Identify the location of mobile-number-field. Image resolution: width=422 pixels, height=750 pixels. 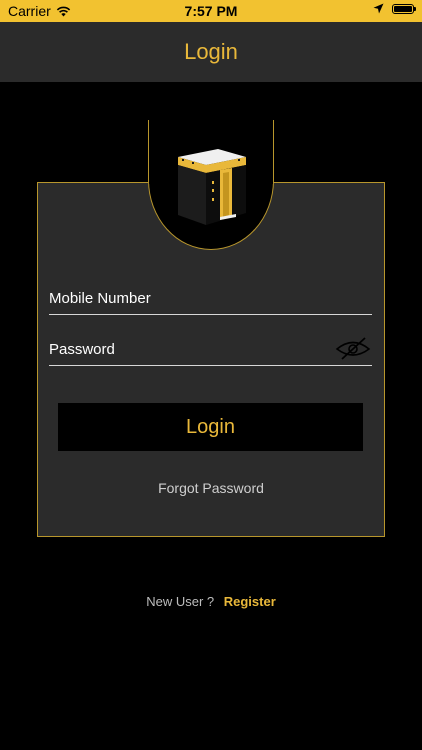
(210, 299).